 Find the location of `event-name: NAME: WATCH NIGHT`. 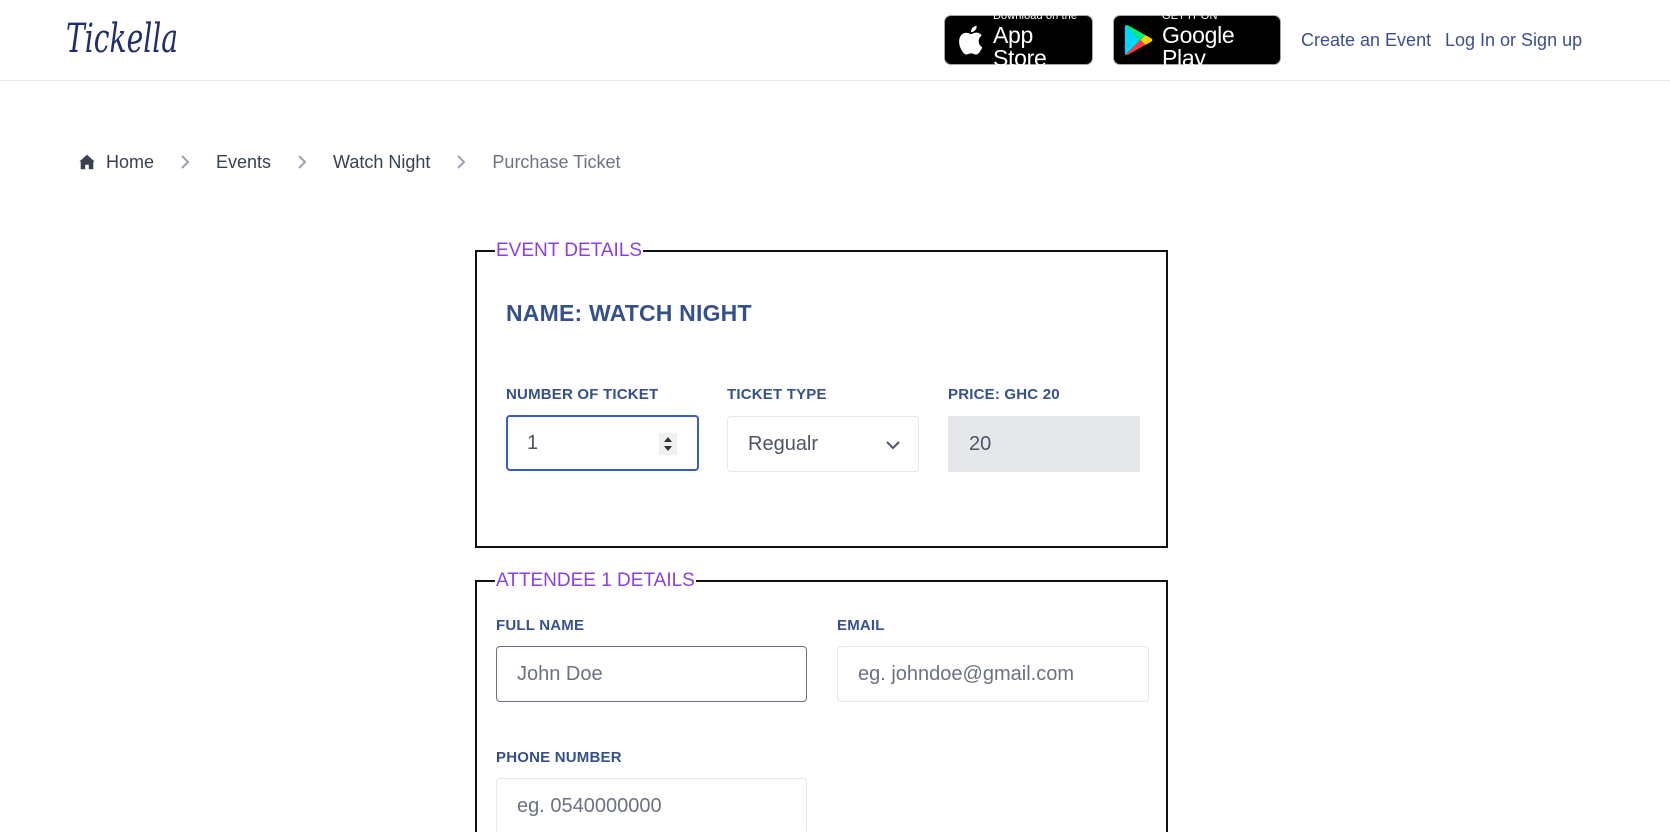

event-name: NAME: WATCH NIGHT is located at coordinates (629, 313).